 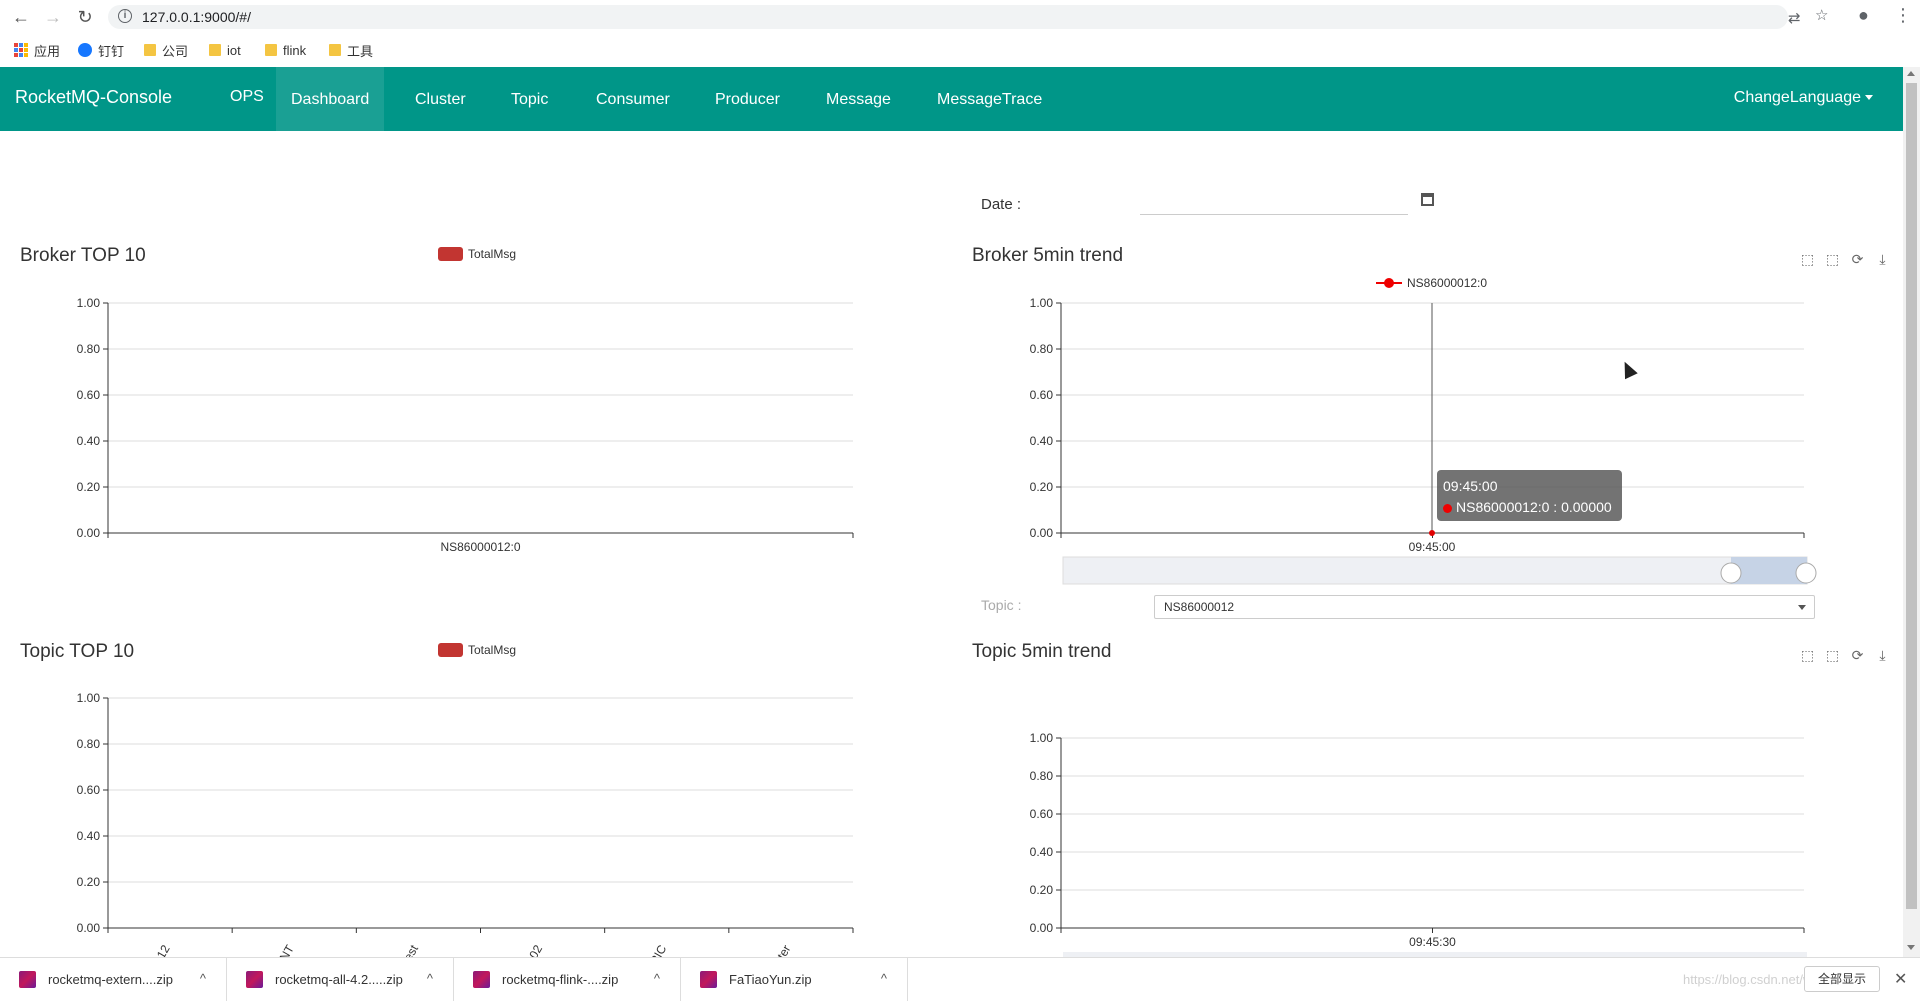 What do you see at coordinates (1042, 487) in the screenshot?
I see `broker-trend-y-tick-label: 0.20` at bounding box center [1042, 487].